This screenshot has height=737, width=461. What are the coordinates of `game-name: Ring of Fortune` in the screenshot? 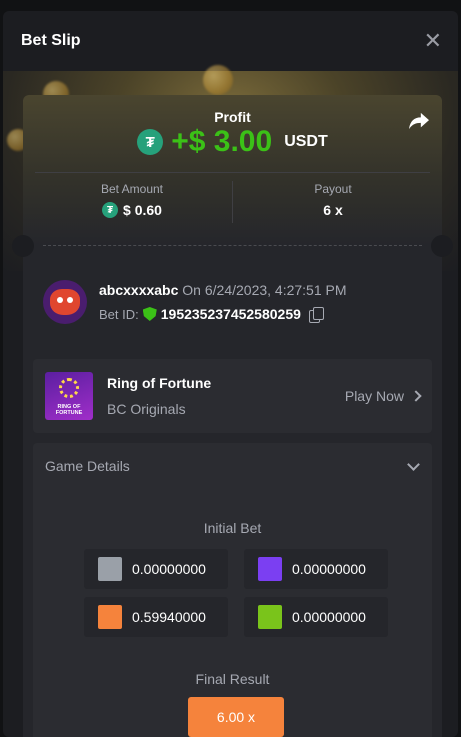 It's located at (159, 383).